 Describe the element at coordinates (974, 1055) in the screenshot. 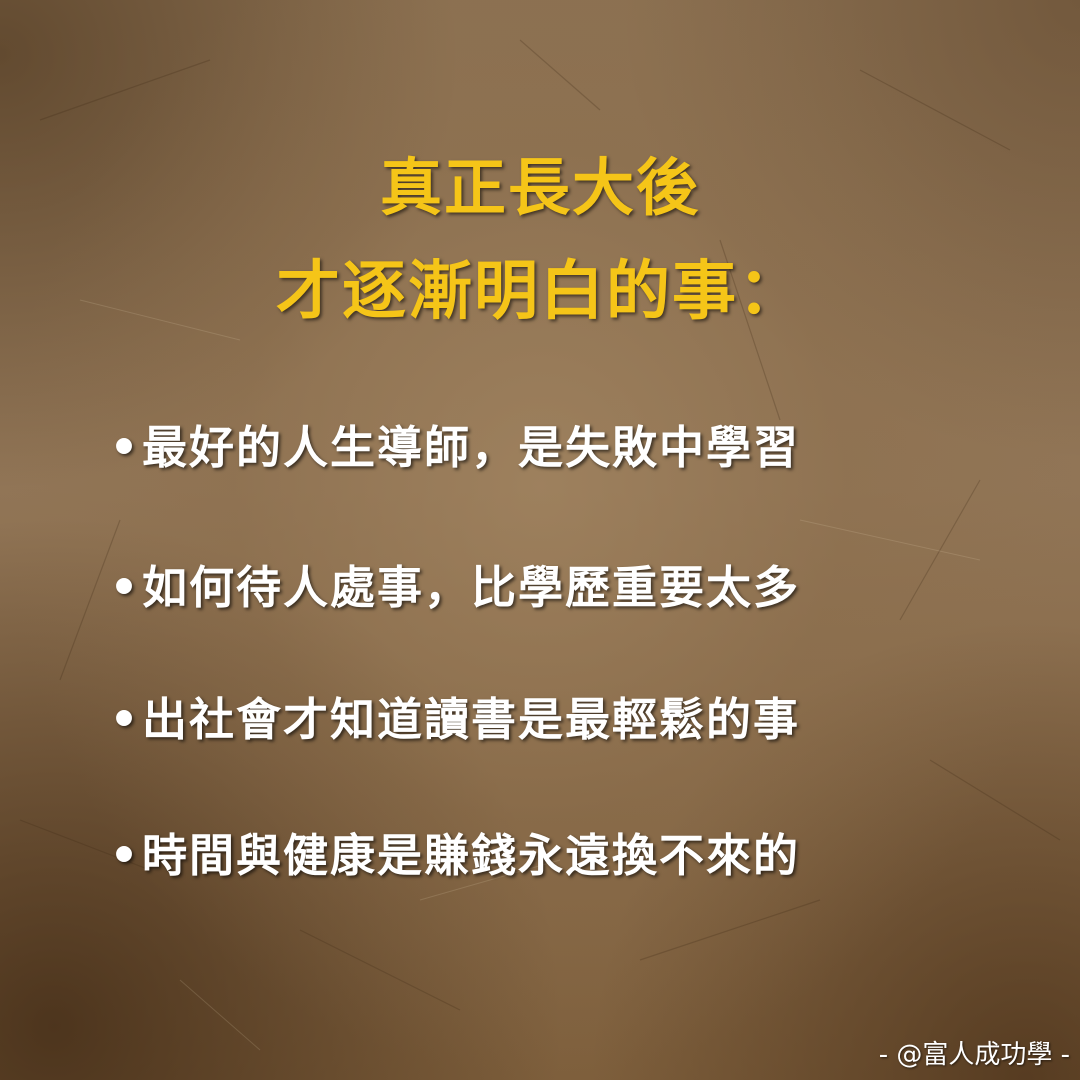

I see `watermark: - @富人成功學 -` at that location.